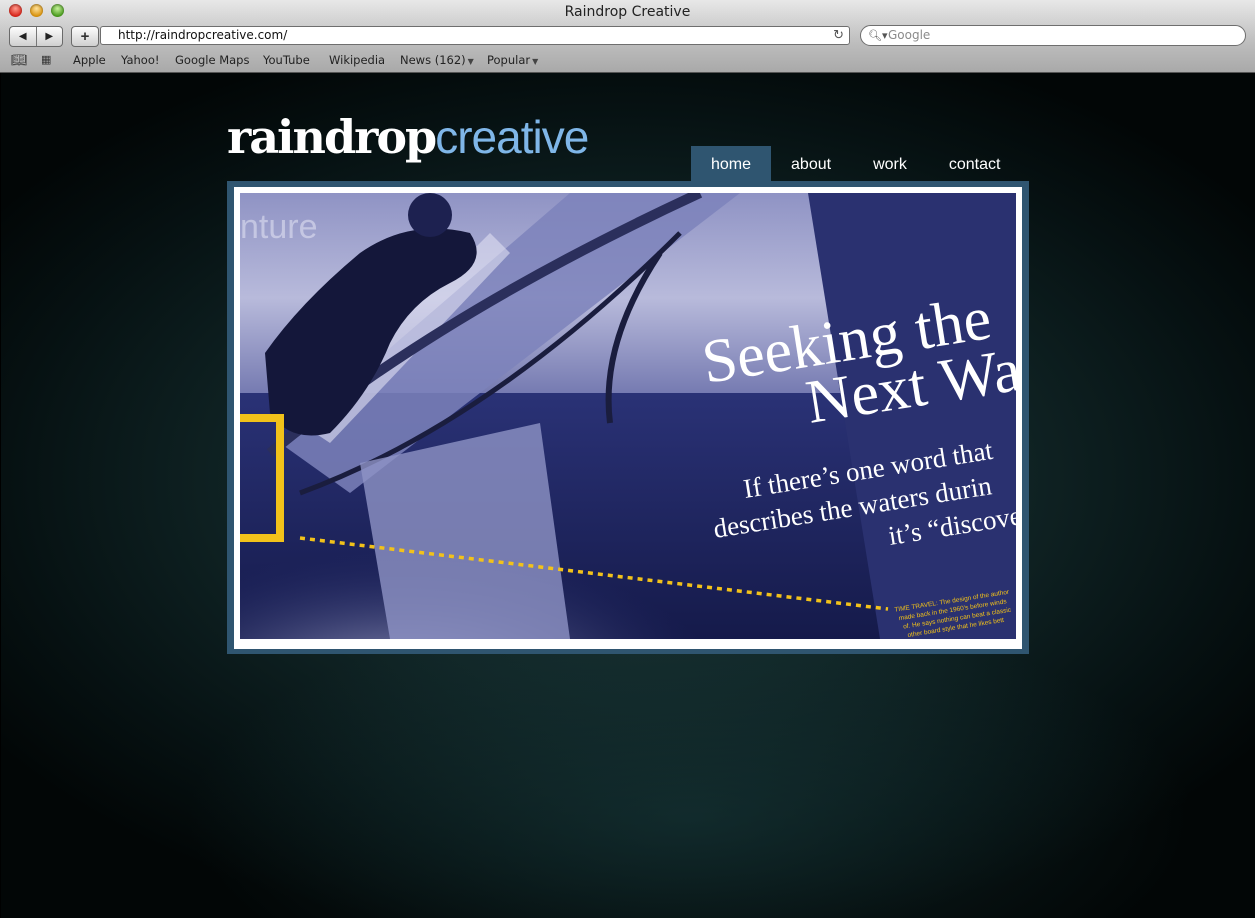  I want to click on reading-list-icon: 📖︎, so click(19, 60).